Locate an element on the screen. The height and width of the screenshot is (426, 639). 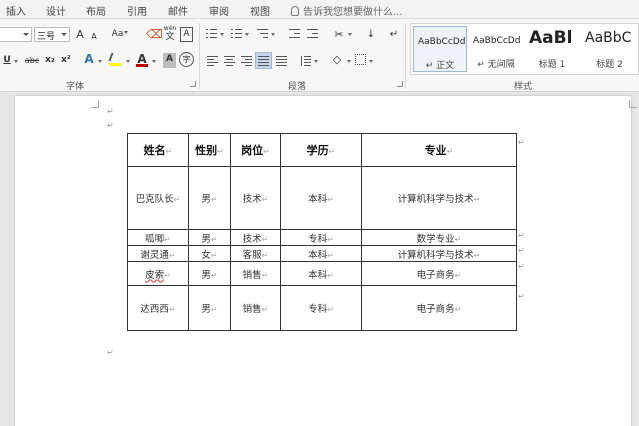
shading-icon: ◇ is located at coordinates (337, 59).